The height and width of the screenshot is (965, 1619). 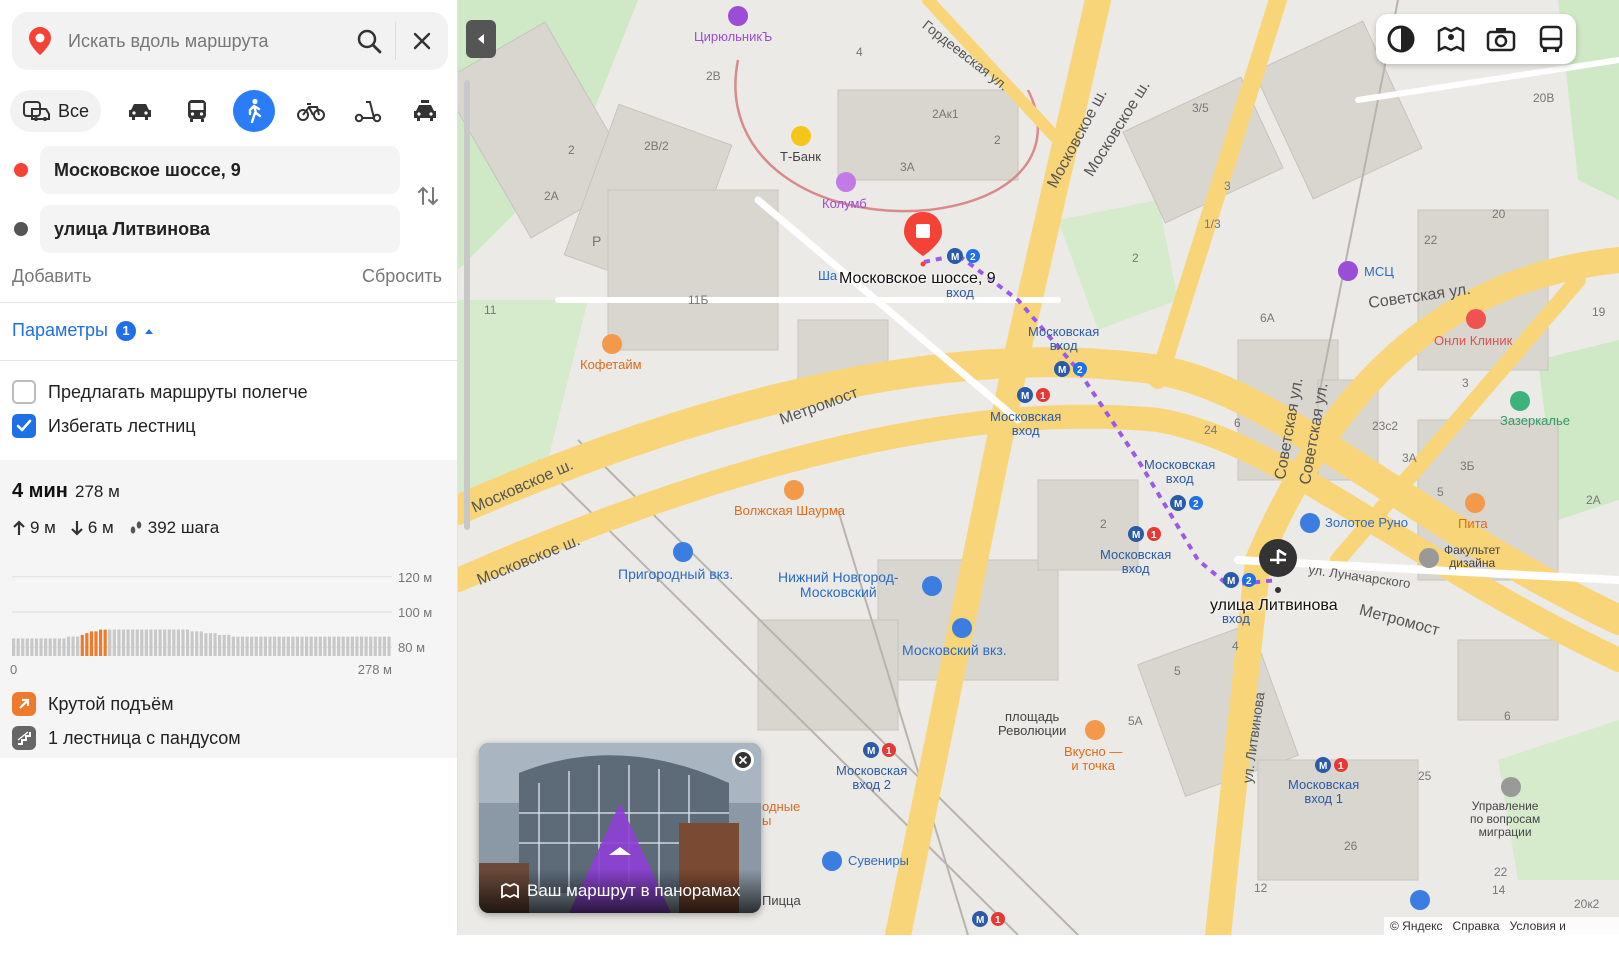 What do you see at coordinates (197, 111) in the screenshot?
I see `mode-bus-button` at bounding box center [197, 111].